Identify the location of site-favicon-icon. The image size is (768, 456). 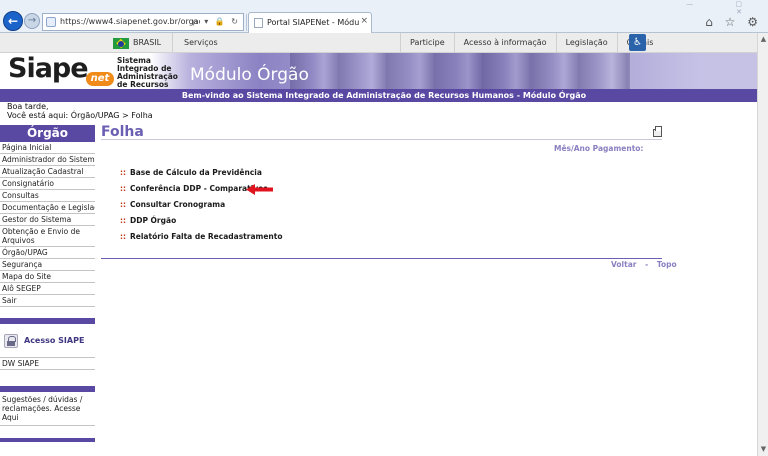
(51, 22).